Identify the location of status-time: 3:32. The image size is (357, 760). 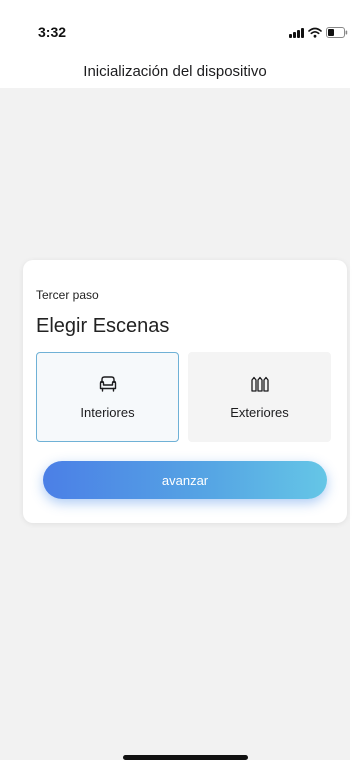
(52, 32).